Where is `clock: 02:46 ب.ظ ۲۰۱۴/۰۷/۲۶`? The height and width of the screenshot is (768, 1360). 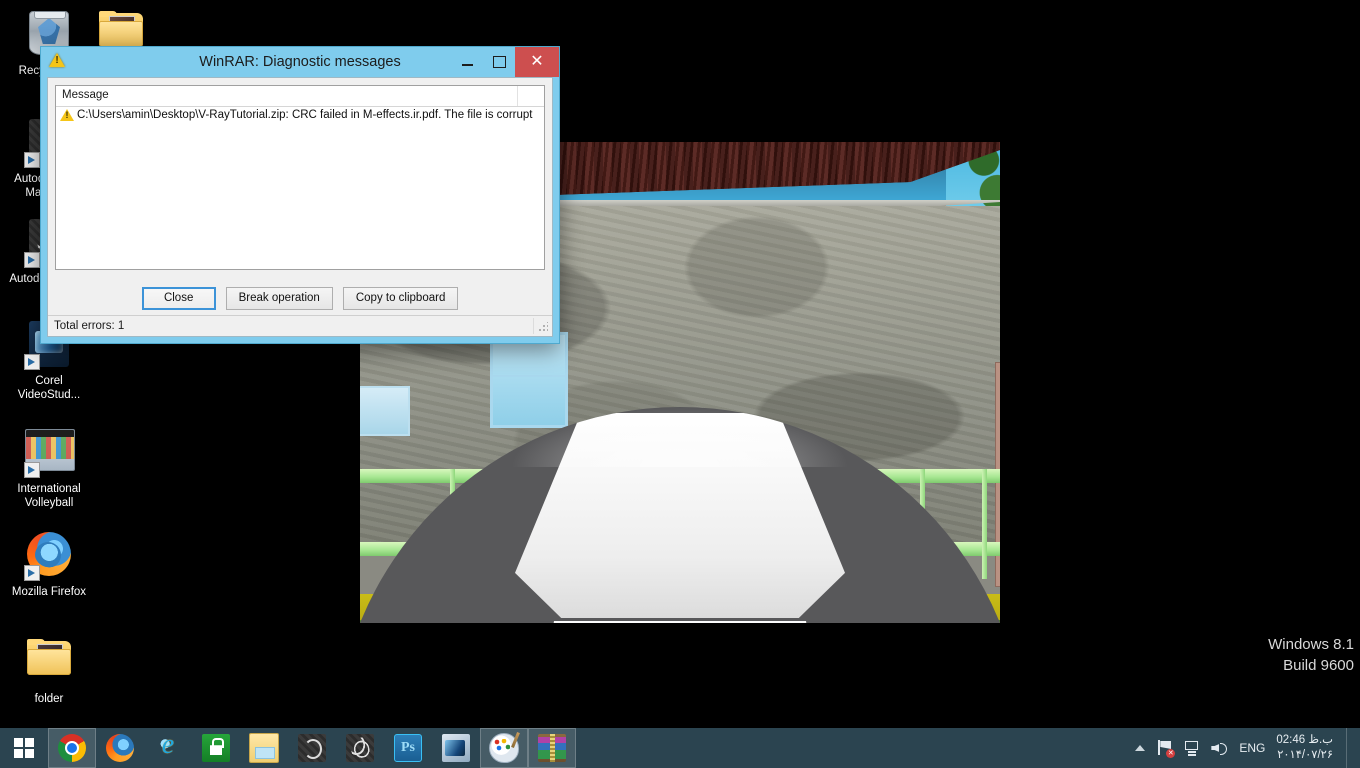
clock: 02:46 ب.ظ ۲۰۱۴/۰۷/۲۶ is located at coordinates (1306, 748).